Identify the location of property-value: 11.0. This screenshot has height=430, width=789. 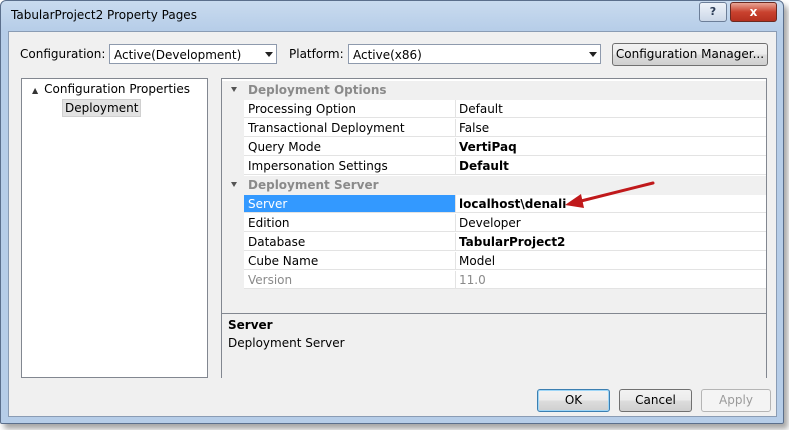
(611, 280).